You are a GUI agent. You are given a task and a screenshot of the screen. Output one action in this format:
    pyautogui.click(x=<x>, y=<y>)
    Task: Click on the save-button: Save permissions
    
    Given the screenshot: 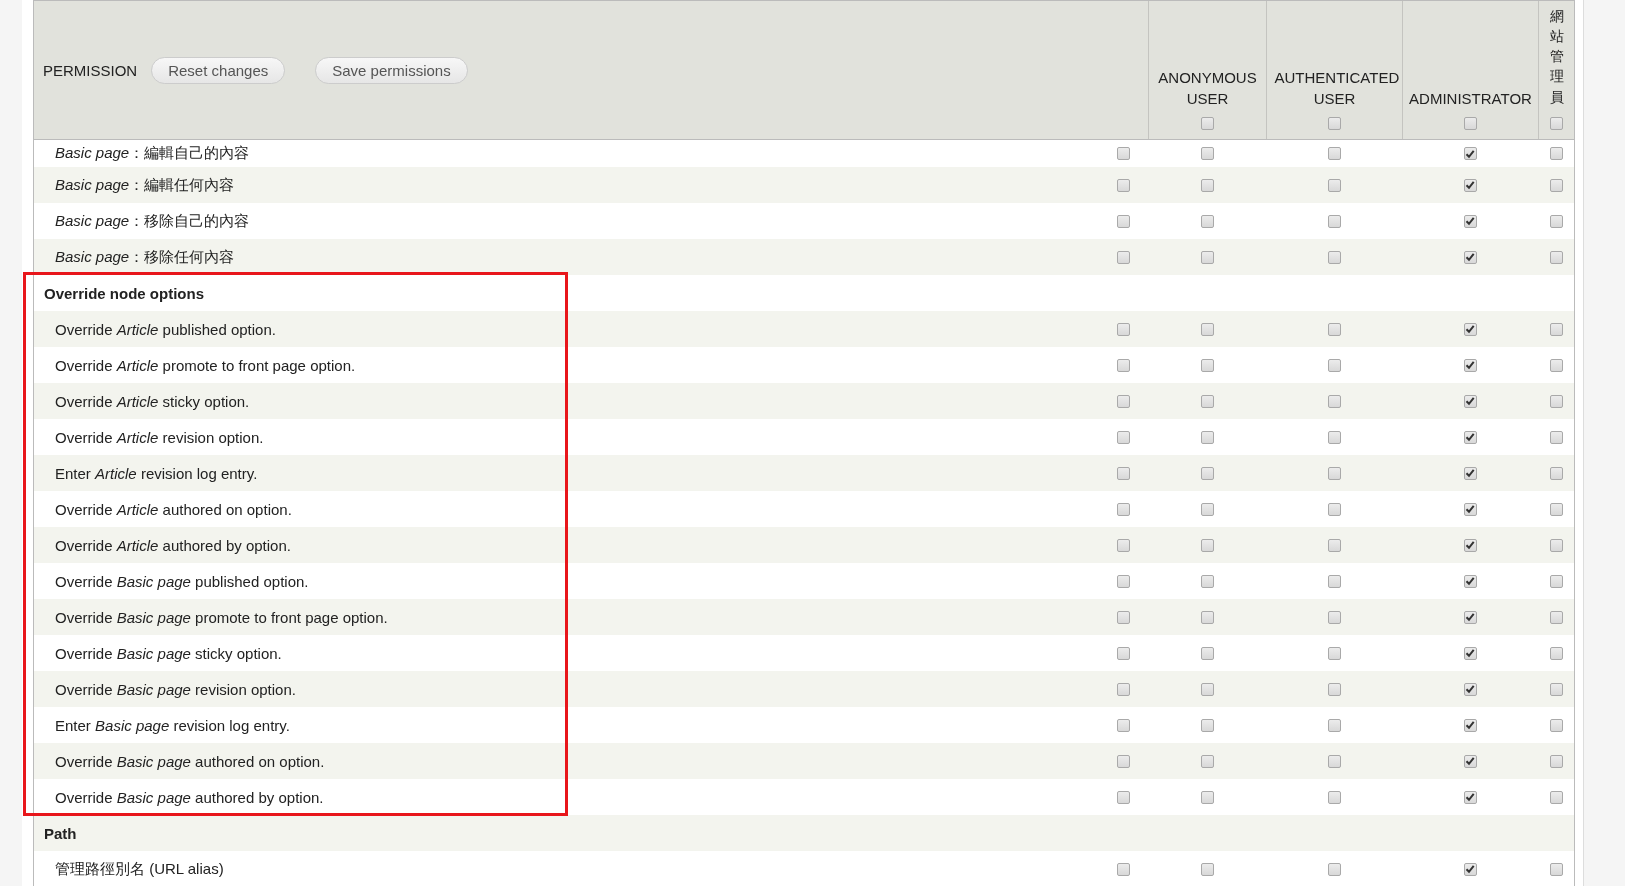 What is the action you would take?
    pyautogui.click(x=391, y=70)
    